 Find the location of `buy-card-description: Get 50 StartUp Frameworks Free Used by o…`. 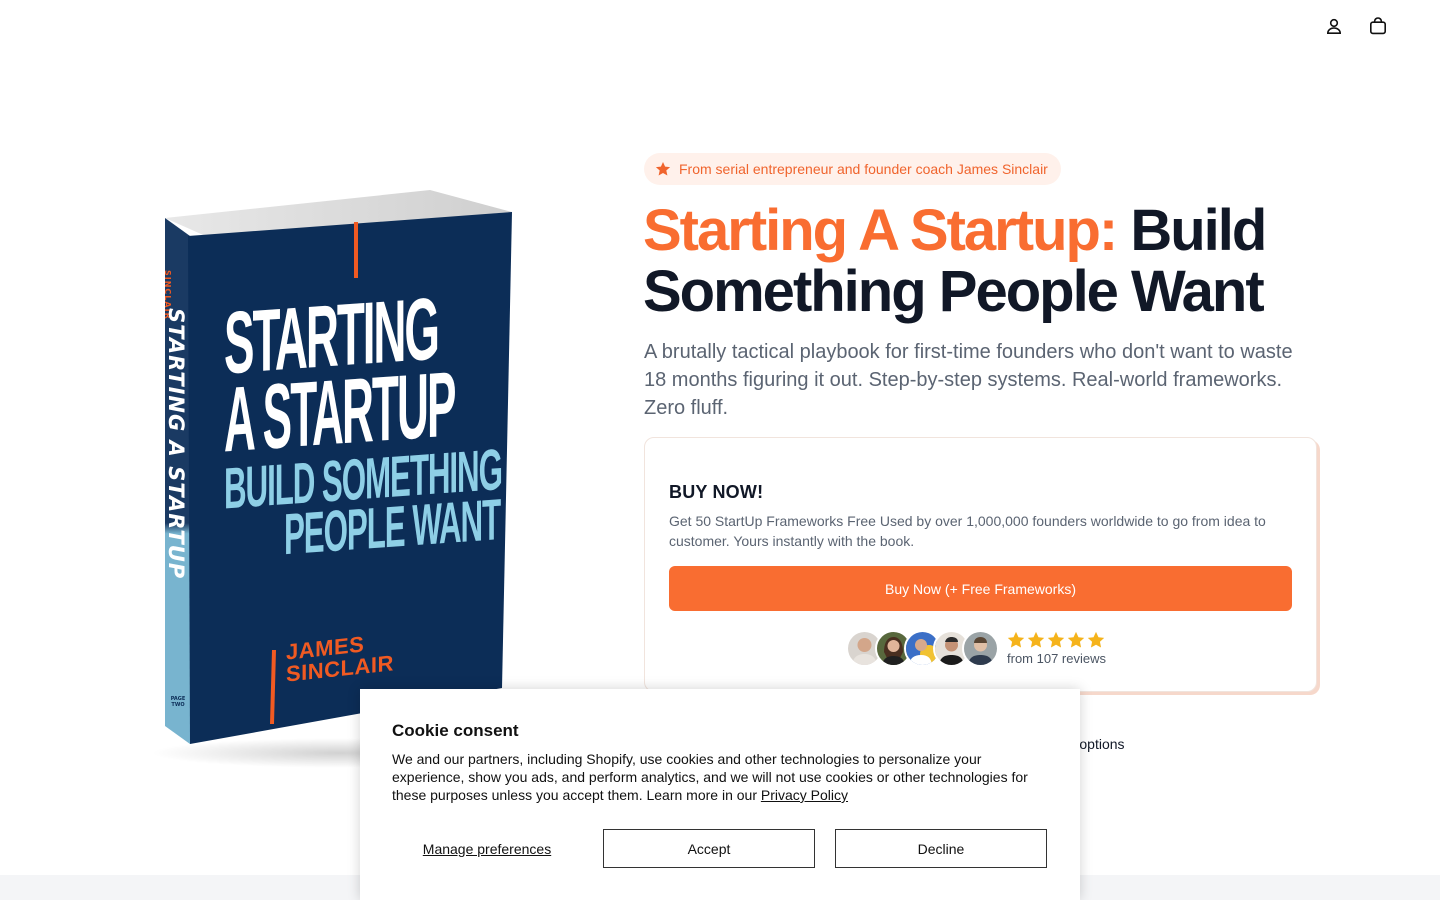

buy-card-description: Get 50 StartUp Frameworks Free Used by o… is located at coordinates (967, 531).